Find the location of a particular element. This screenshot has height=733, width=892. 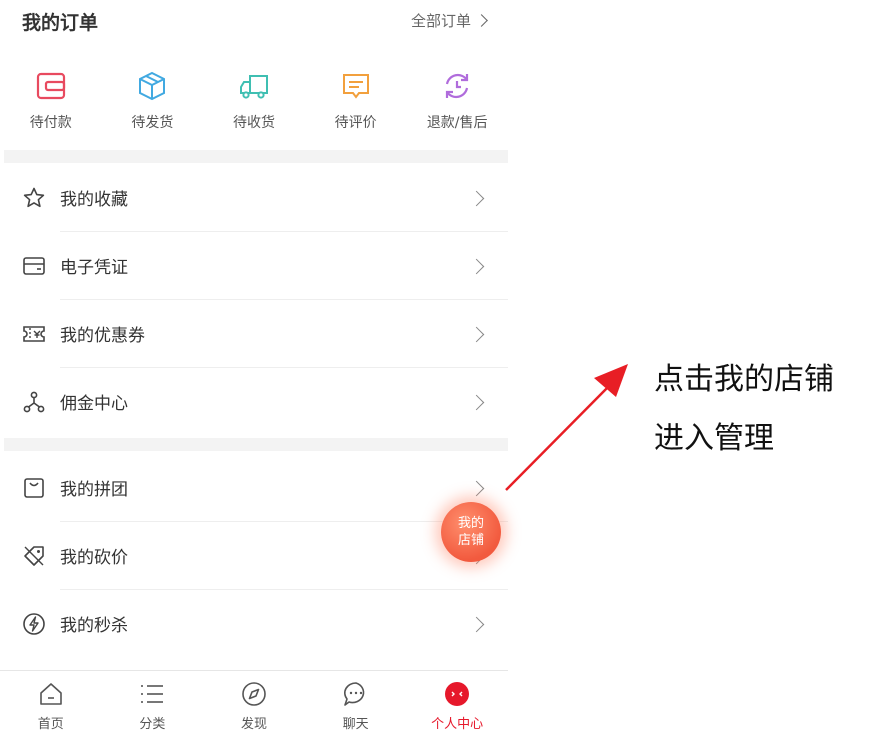

annotation-line-1: 点击我的店铺 is located at coordinates (744, 379).